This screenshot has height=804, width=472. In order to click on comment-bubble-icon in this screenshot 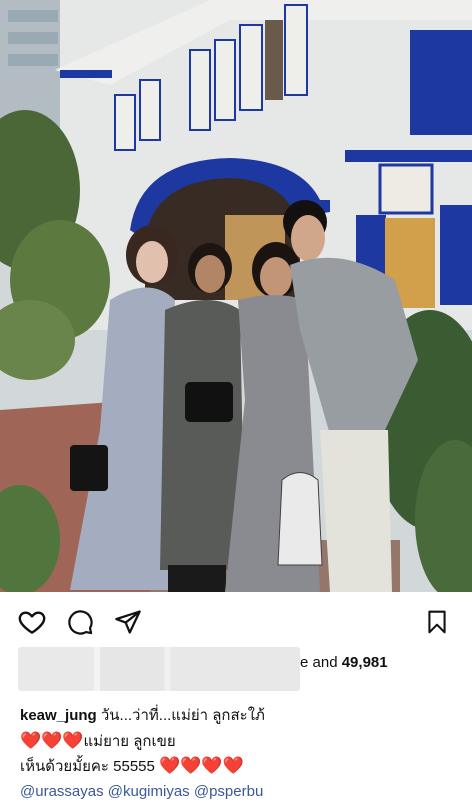, I will do `click(80, 622)`.